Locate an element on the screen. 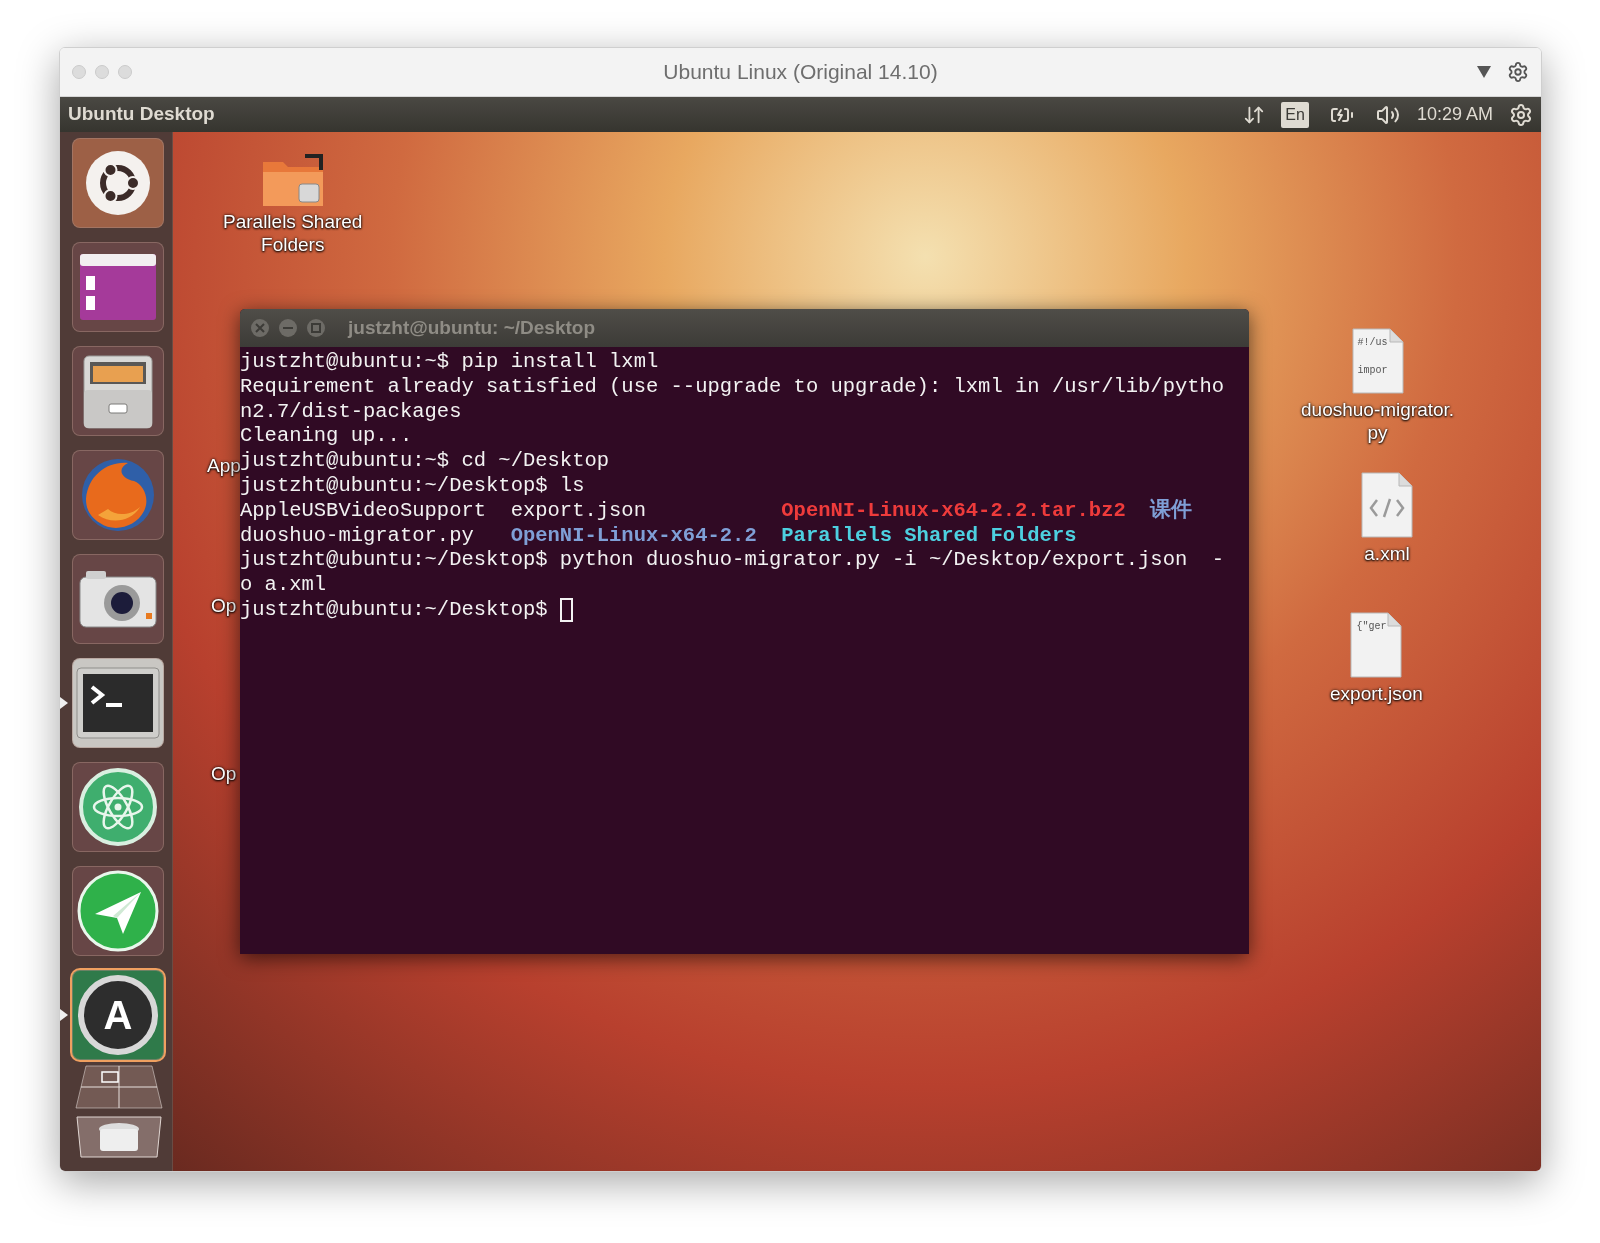 Image resolution: width=1600 pixels, height=1243 pixels. terminal-text: Requirement already satisfied (use --upgrade to upgrade): lxml in /usr/lib/pytho is located at coordinates (732, 387).